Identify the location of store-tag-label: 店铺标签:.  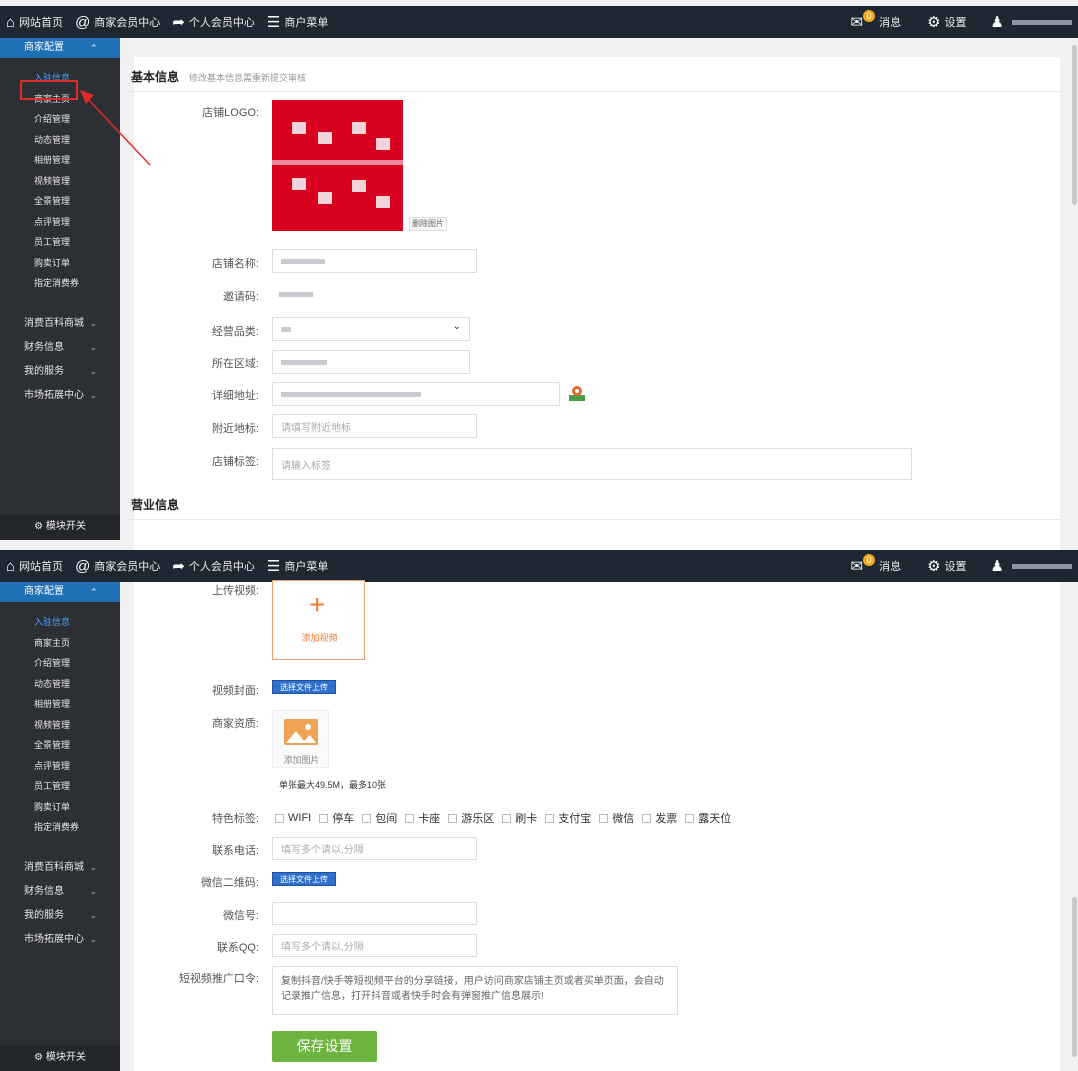
(235, 462).